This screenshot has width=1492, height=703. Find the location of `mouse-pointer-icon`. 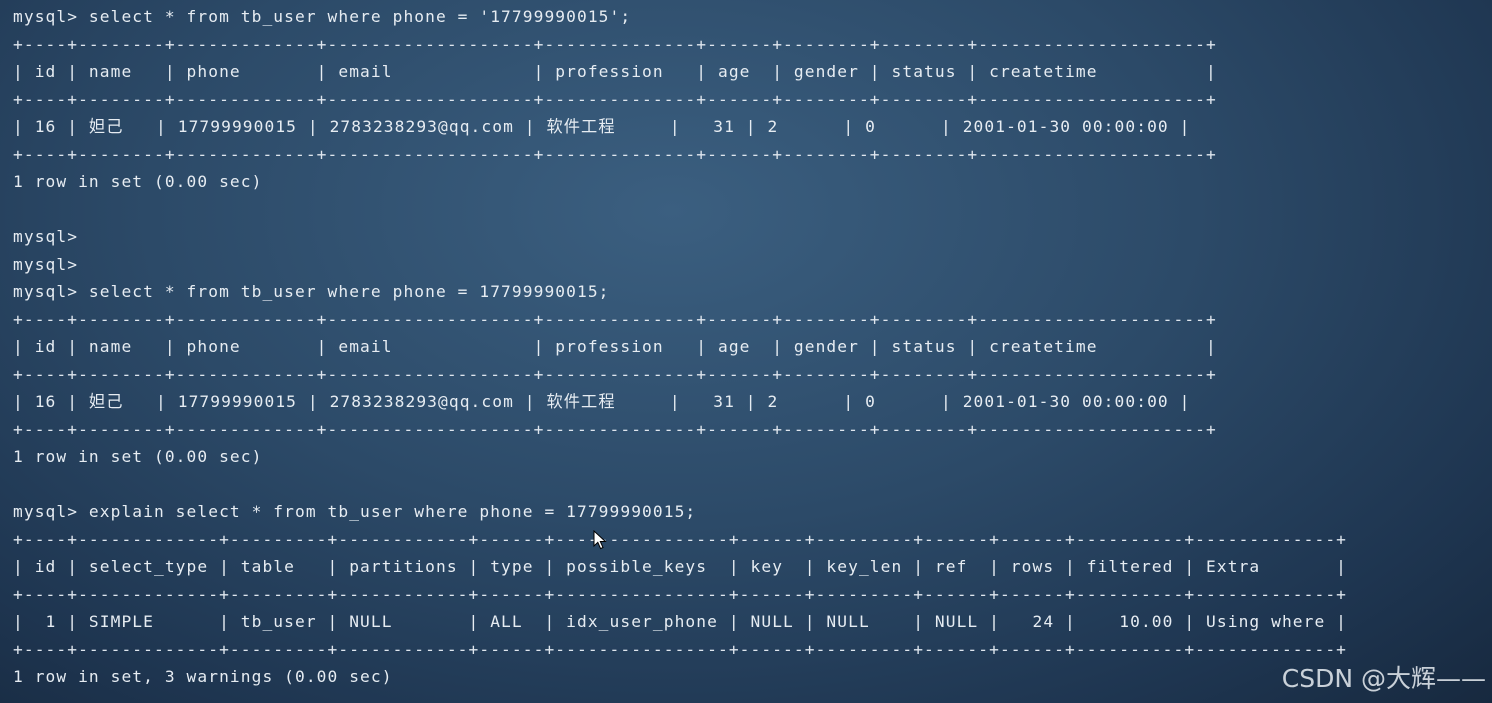

mouse-pointer-icon is located at coordinates (600, 540).